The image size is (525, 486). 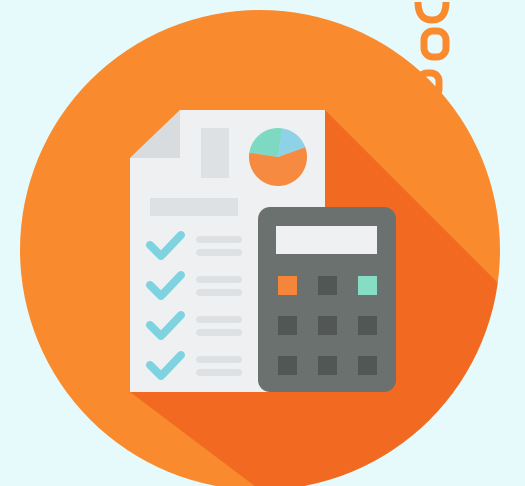 I want to click on calculator-screen, so click(x=326, y=240).